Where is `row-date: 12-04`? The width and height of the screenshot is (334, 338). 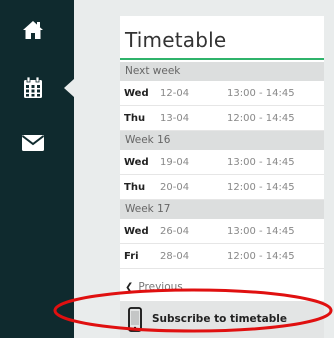 row-date: 12-04 is located at coordinates (175, 93).